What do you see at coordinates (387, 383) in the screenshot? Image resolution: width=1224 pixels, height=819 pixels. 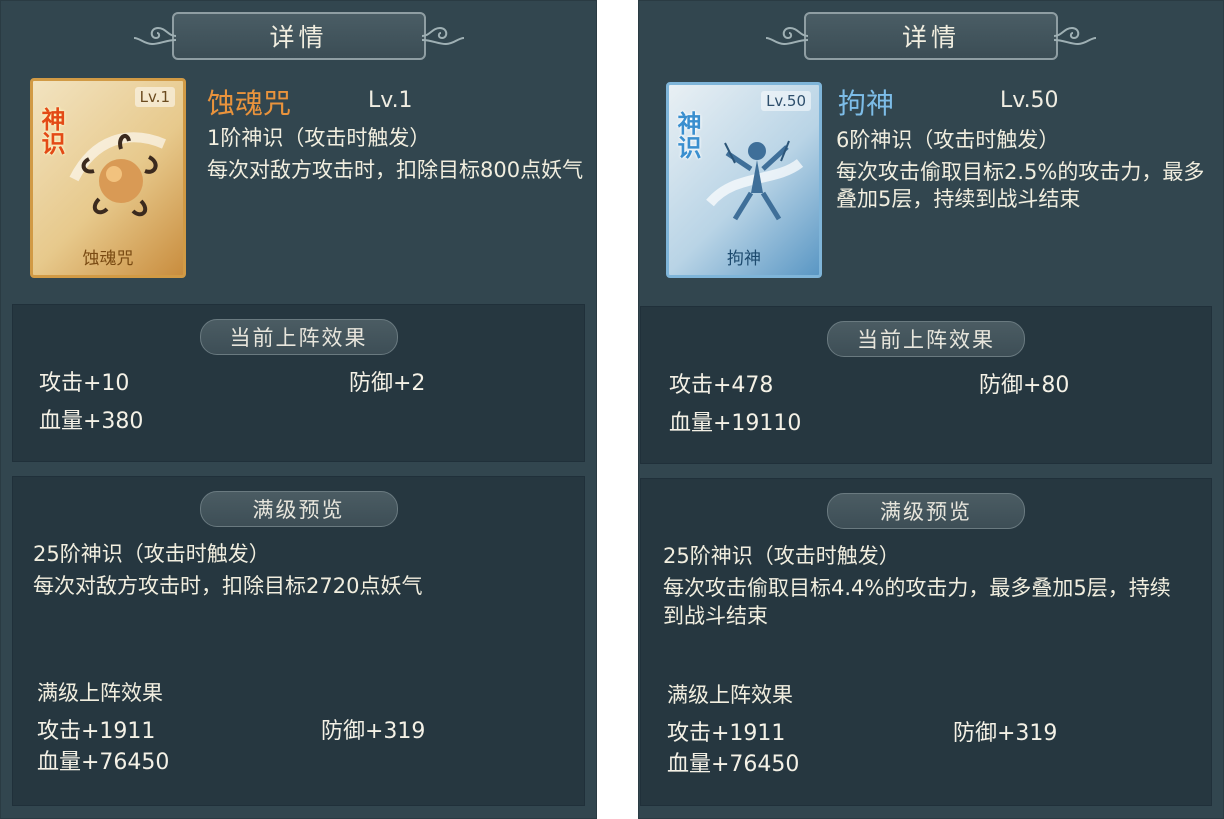 I see `stat-defense: 防御+2` at bounding box center [387, 383].